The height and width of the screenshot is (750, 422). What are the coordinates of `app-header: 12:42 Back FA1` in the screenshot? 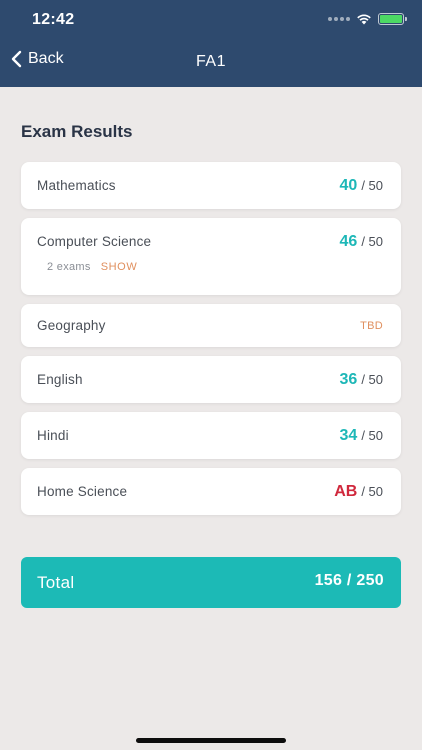 It's located at (211, 43).